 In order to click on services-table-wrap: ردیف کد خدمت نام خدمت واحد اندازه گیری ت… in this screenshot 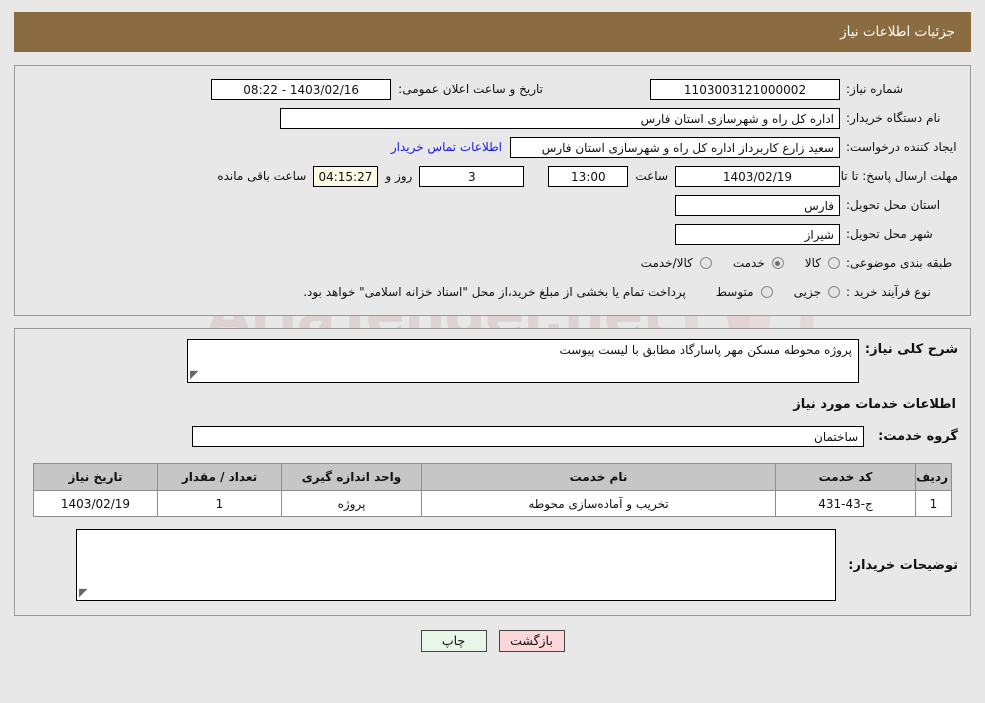, I will do `click(492, 490)`.